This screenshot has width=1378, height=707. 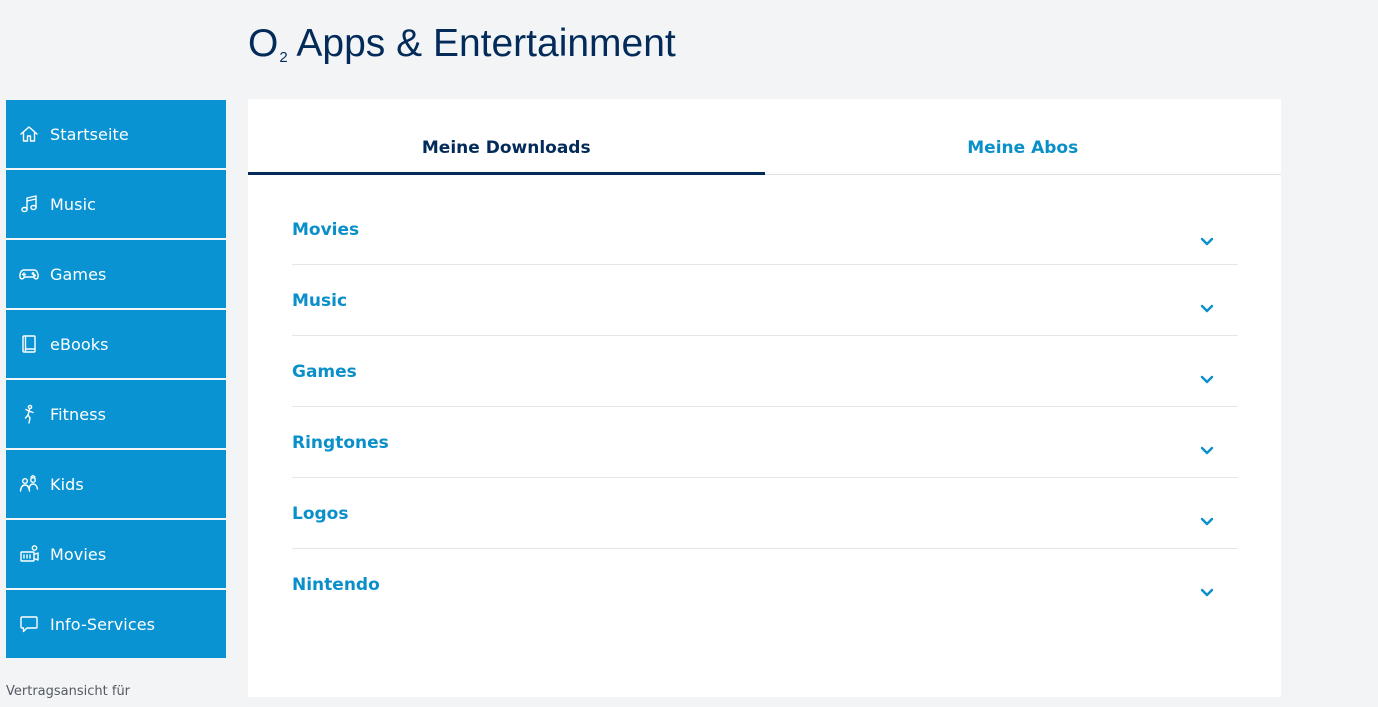 What do you see at coordinates (765, 371) in the screenshot?
I see `accordion-item-games: Games` at bounding box center [765, 371].